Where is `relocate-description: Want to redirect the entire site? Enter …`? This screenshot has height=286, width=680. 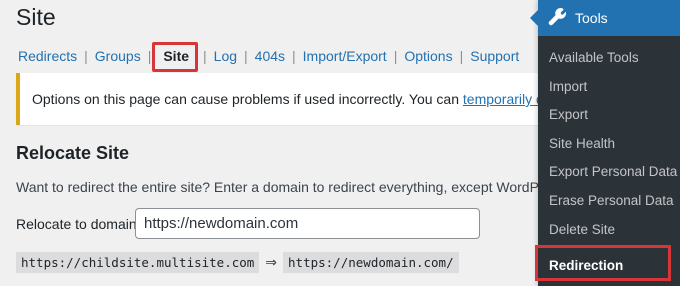
relocate-description: Want to redirect the entire site? Enter … is located at coordinates (304, 187).